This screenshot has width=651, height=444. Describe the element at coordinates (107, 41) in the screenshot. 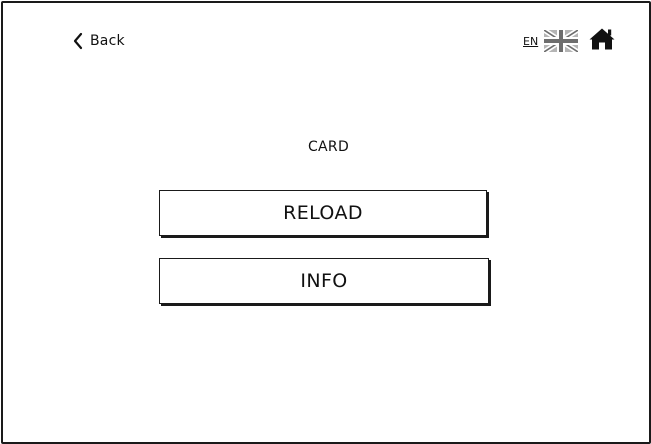

I see `back-label: Back` at that location.